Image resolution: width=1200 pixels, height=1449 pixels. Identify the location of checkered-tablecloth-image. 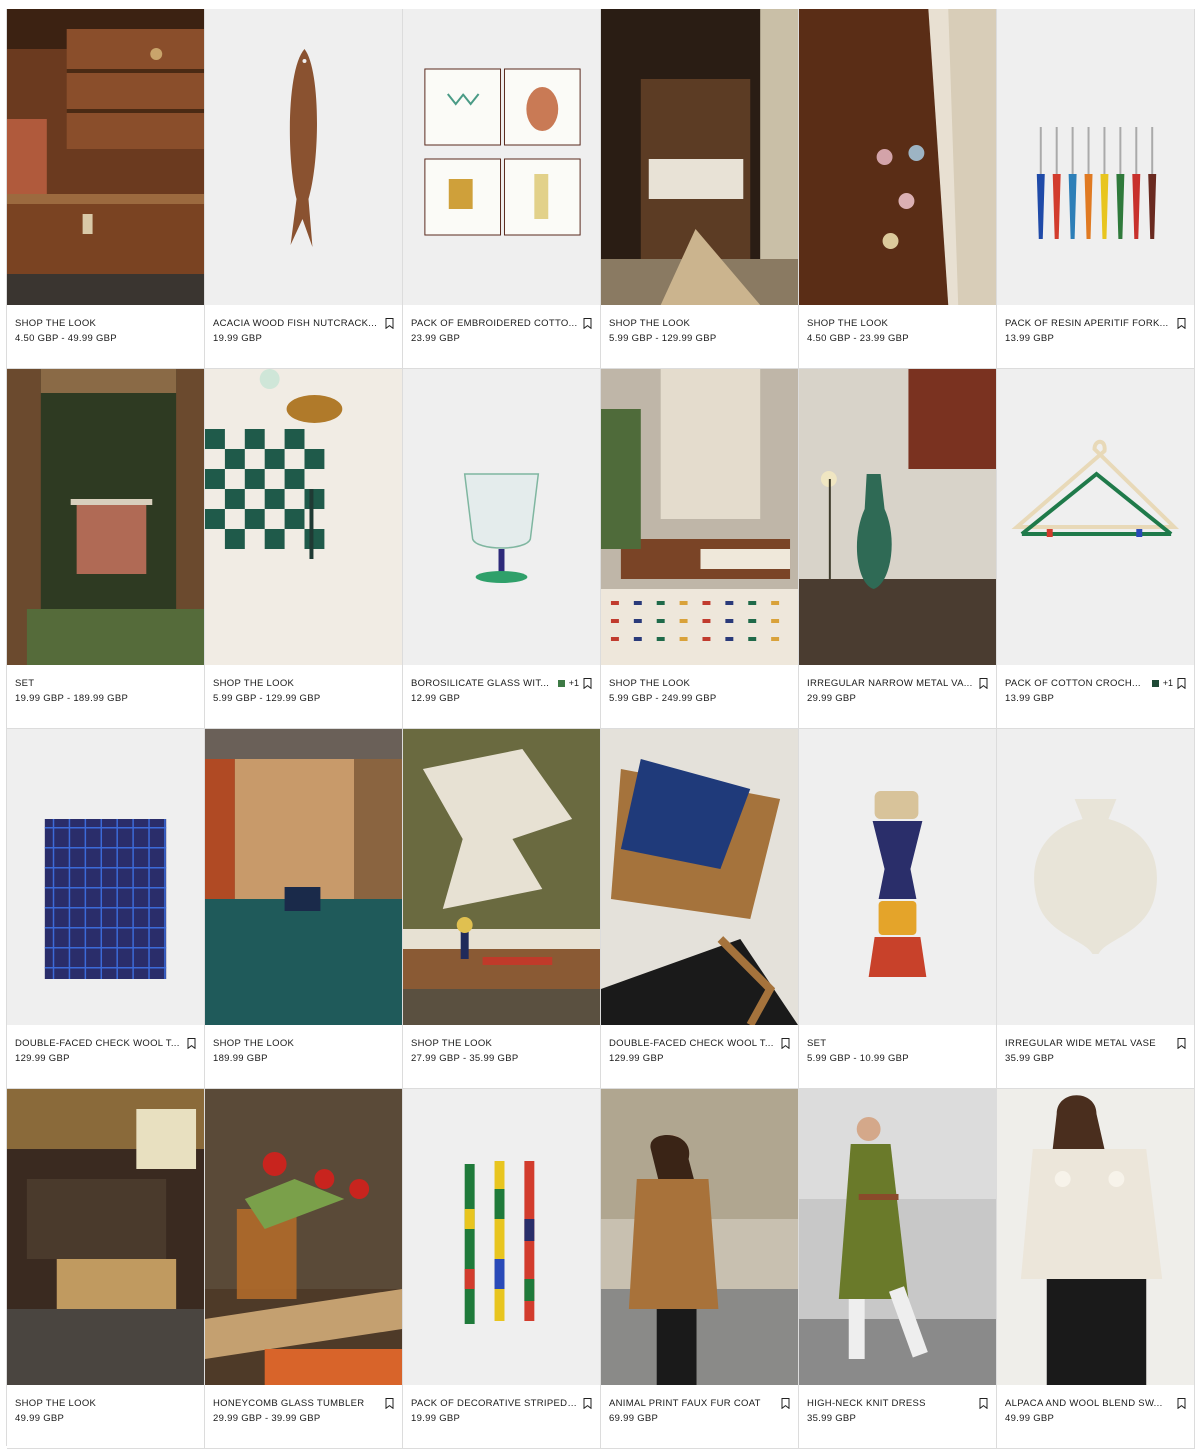
(303, 517).